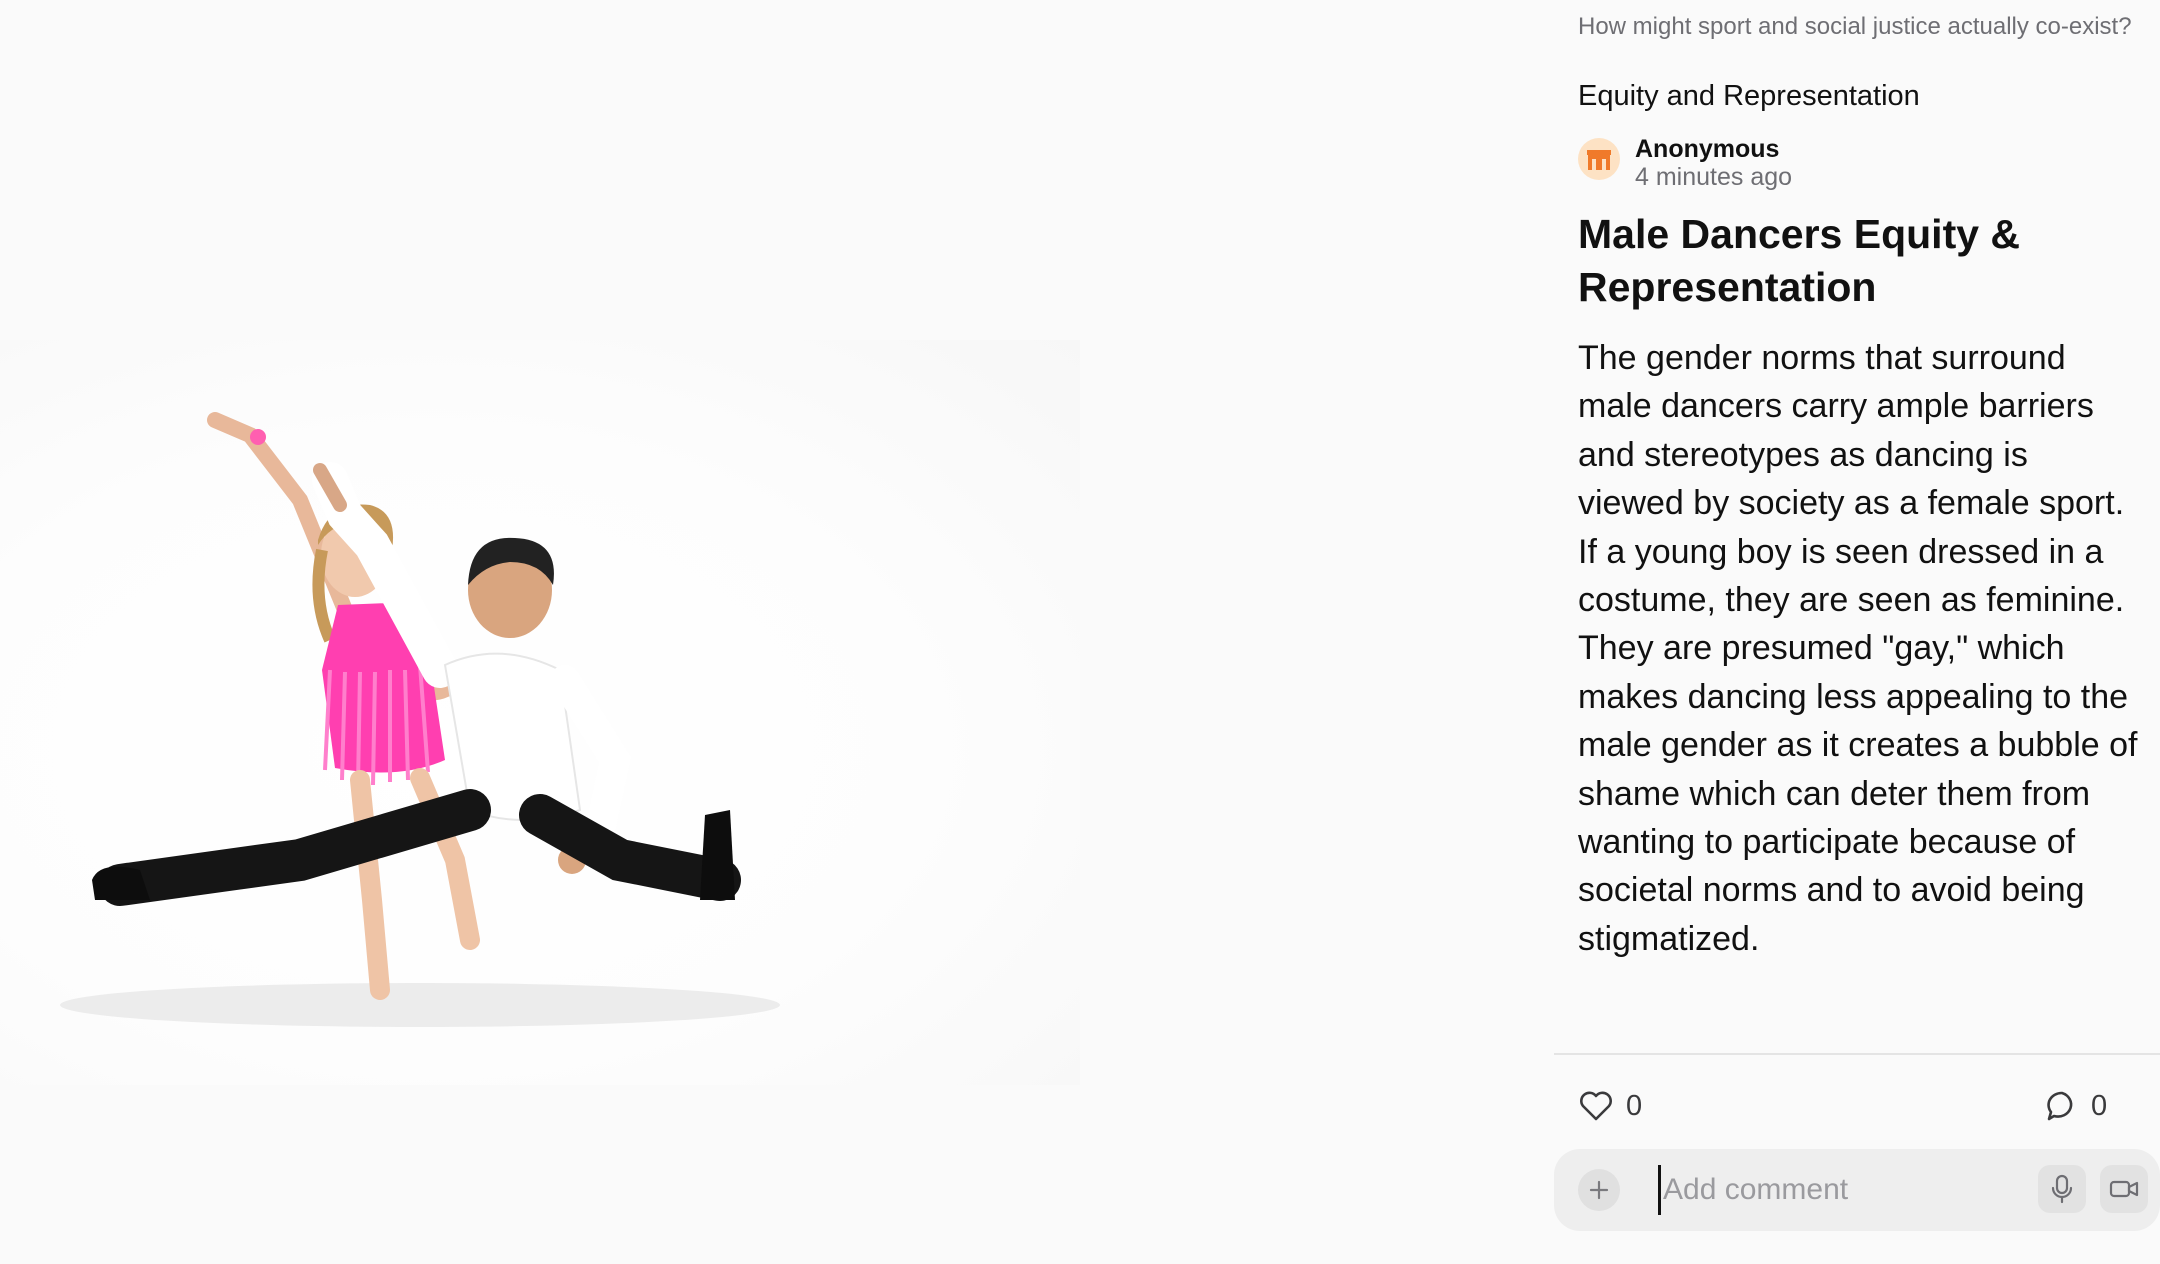 This screenshot has width=2160, height=1264. I want to click on microphone-icon, so click(2062, 1189).